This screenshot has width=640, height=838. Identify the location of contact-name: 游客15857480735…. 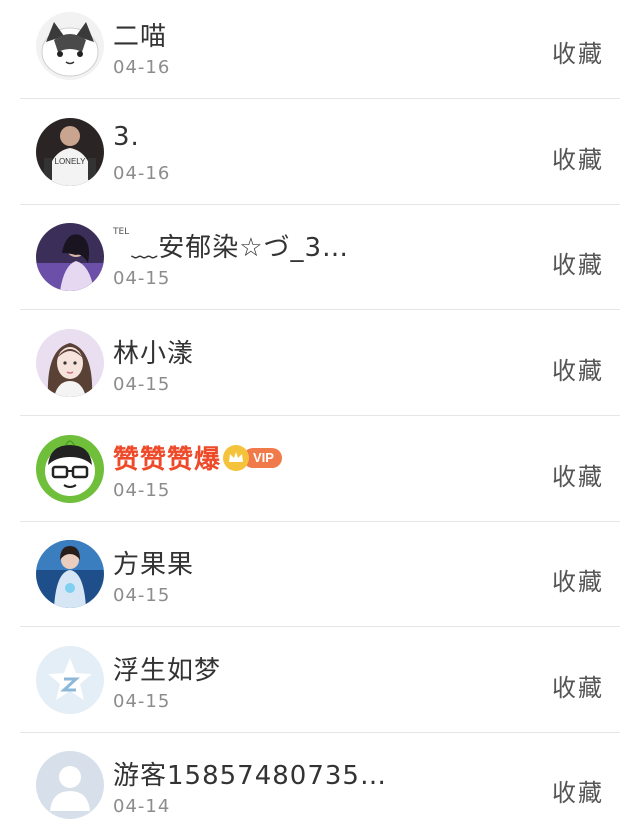
(250, 776).